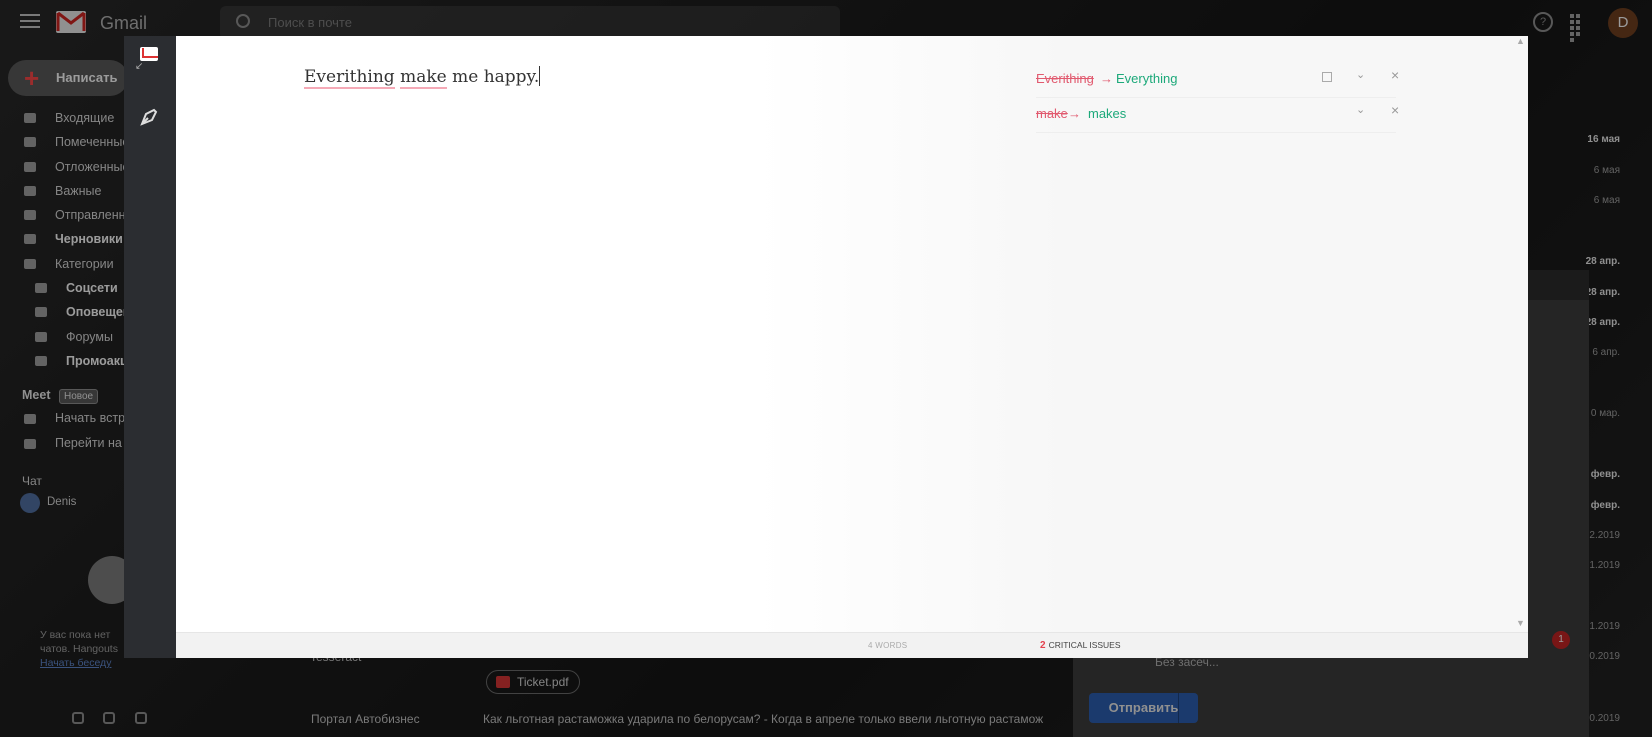  I want to click on return-arrow-icon: ↙, so click(139, 66).